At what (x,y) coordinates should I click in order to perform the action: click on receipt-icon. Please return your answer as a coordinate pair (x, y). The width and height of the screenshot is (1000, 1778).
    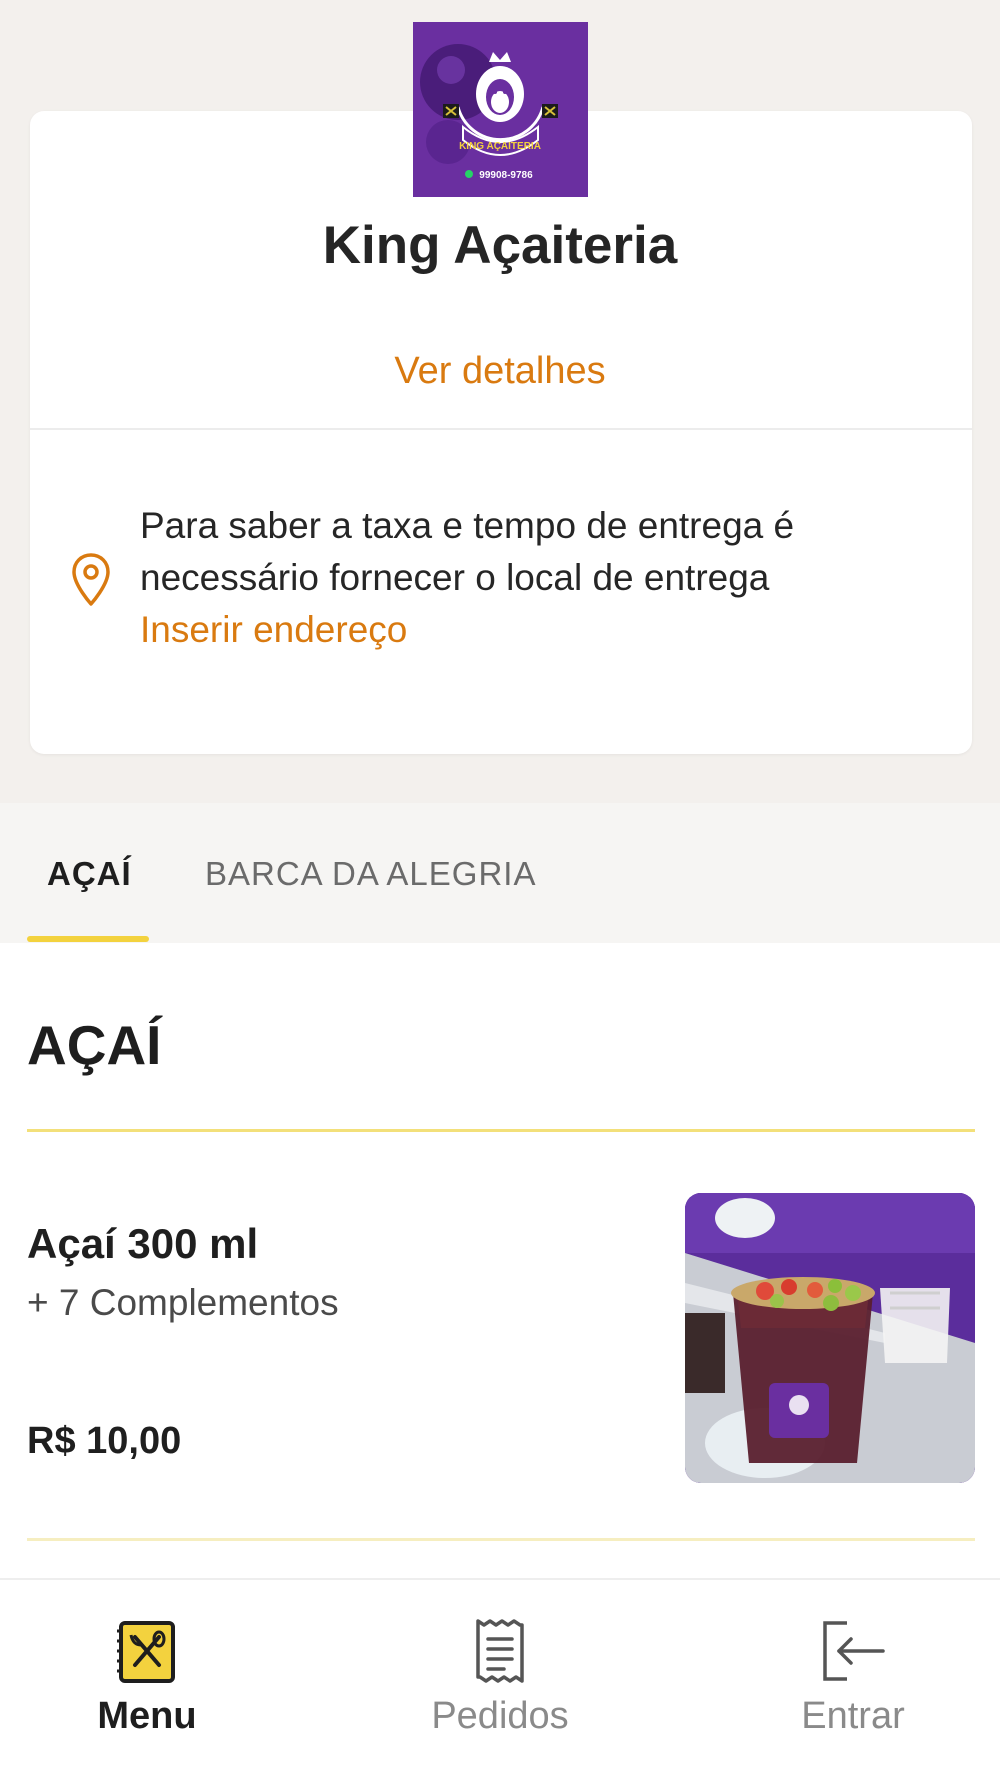
    Looking at the image, I should click on (500, 1651).